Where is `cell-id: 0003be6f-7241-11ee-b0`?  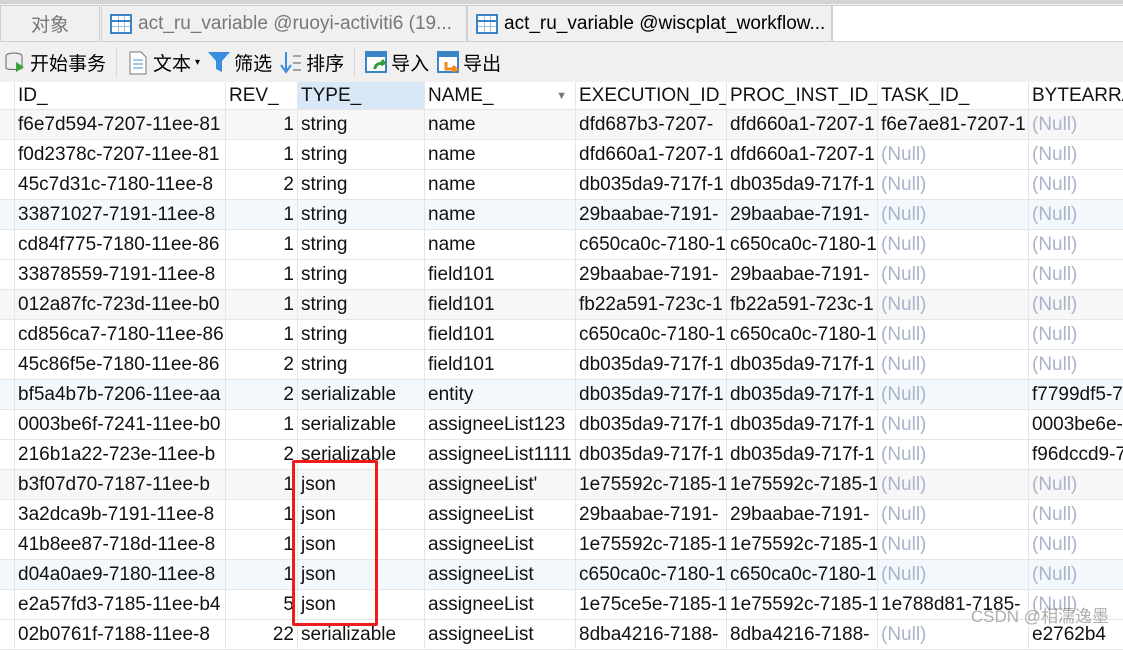
cell-id: 0003be6f-7241-11ee-b0 is located at coordinates (120, 424).